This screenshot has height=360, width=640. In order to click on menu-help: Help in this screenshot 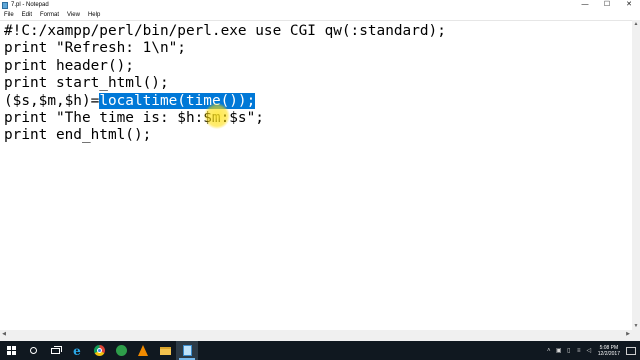, I will do `click(94, 15)`.